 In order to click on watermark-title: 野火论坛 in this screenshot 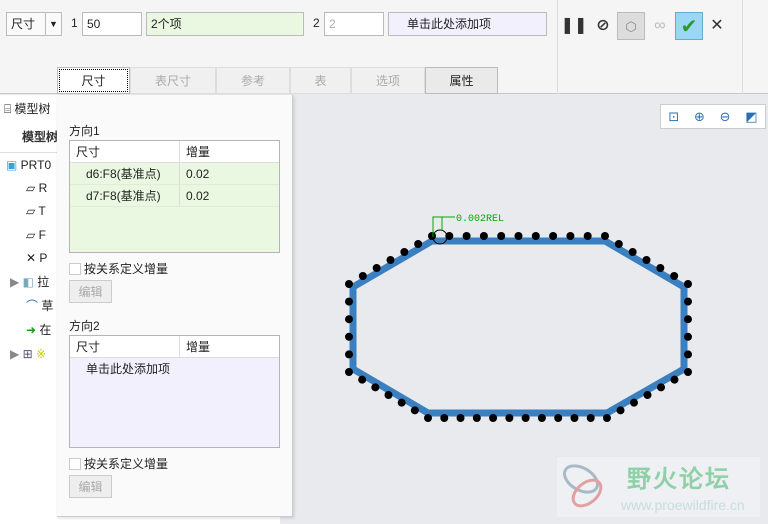, I will do `click(679, 479)`.